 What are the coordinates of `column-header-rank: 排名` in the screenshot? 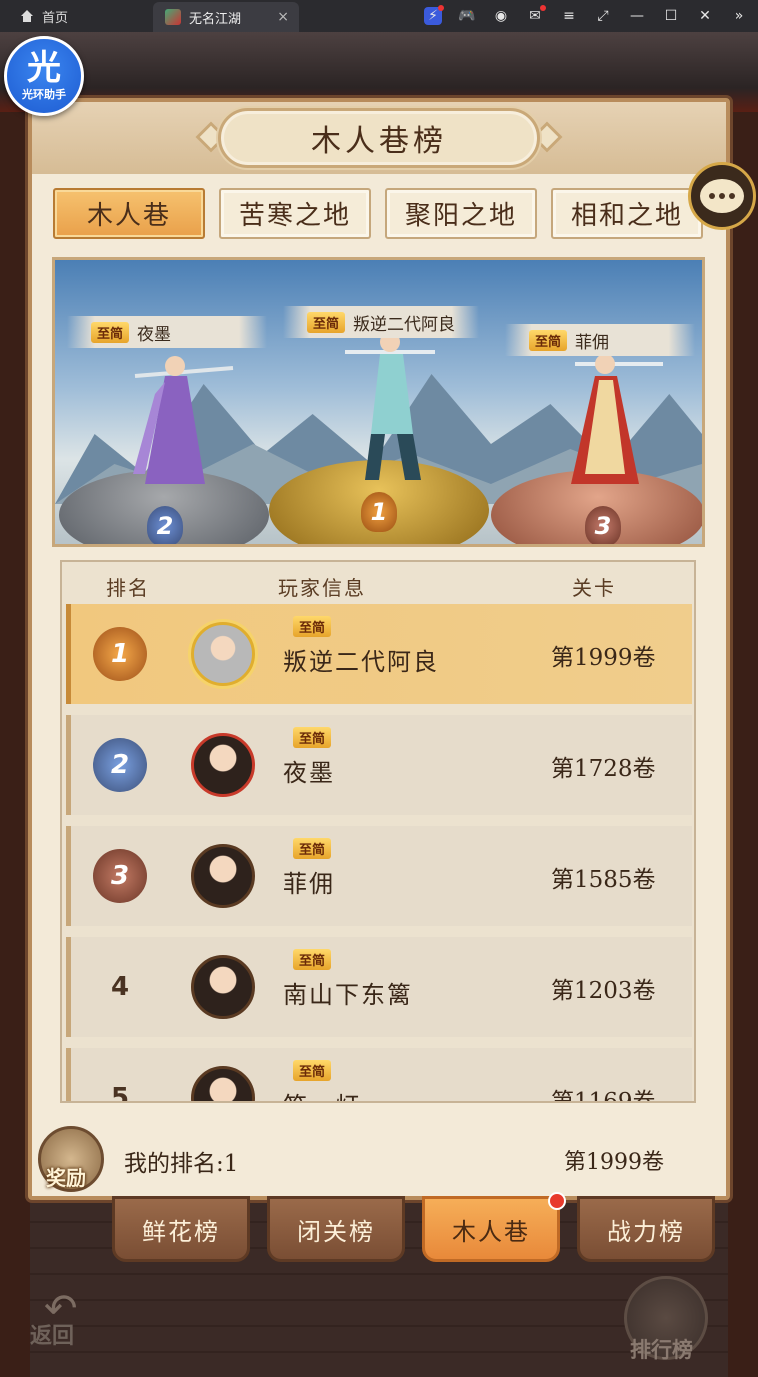 It's located at (128, 588).